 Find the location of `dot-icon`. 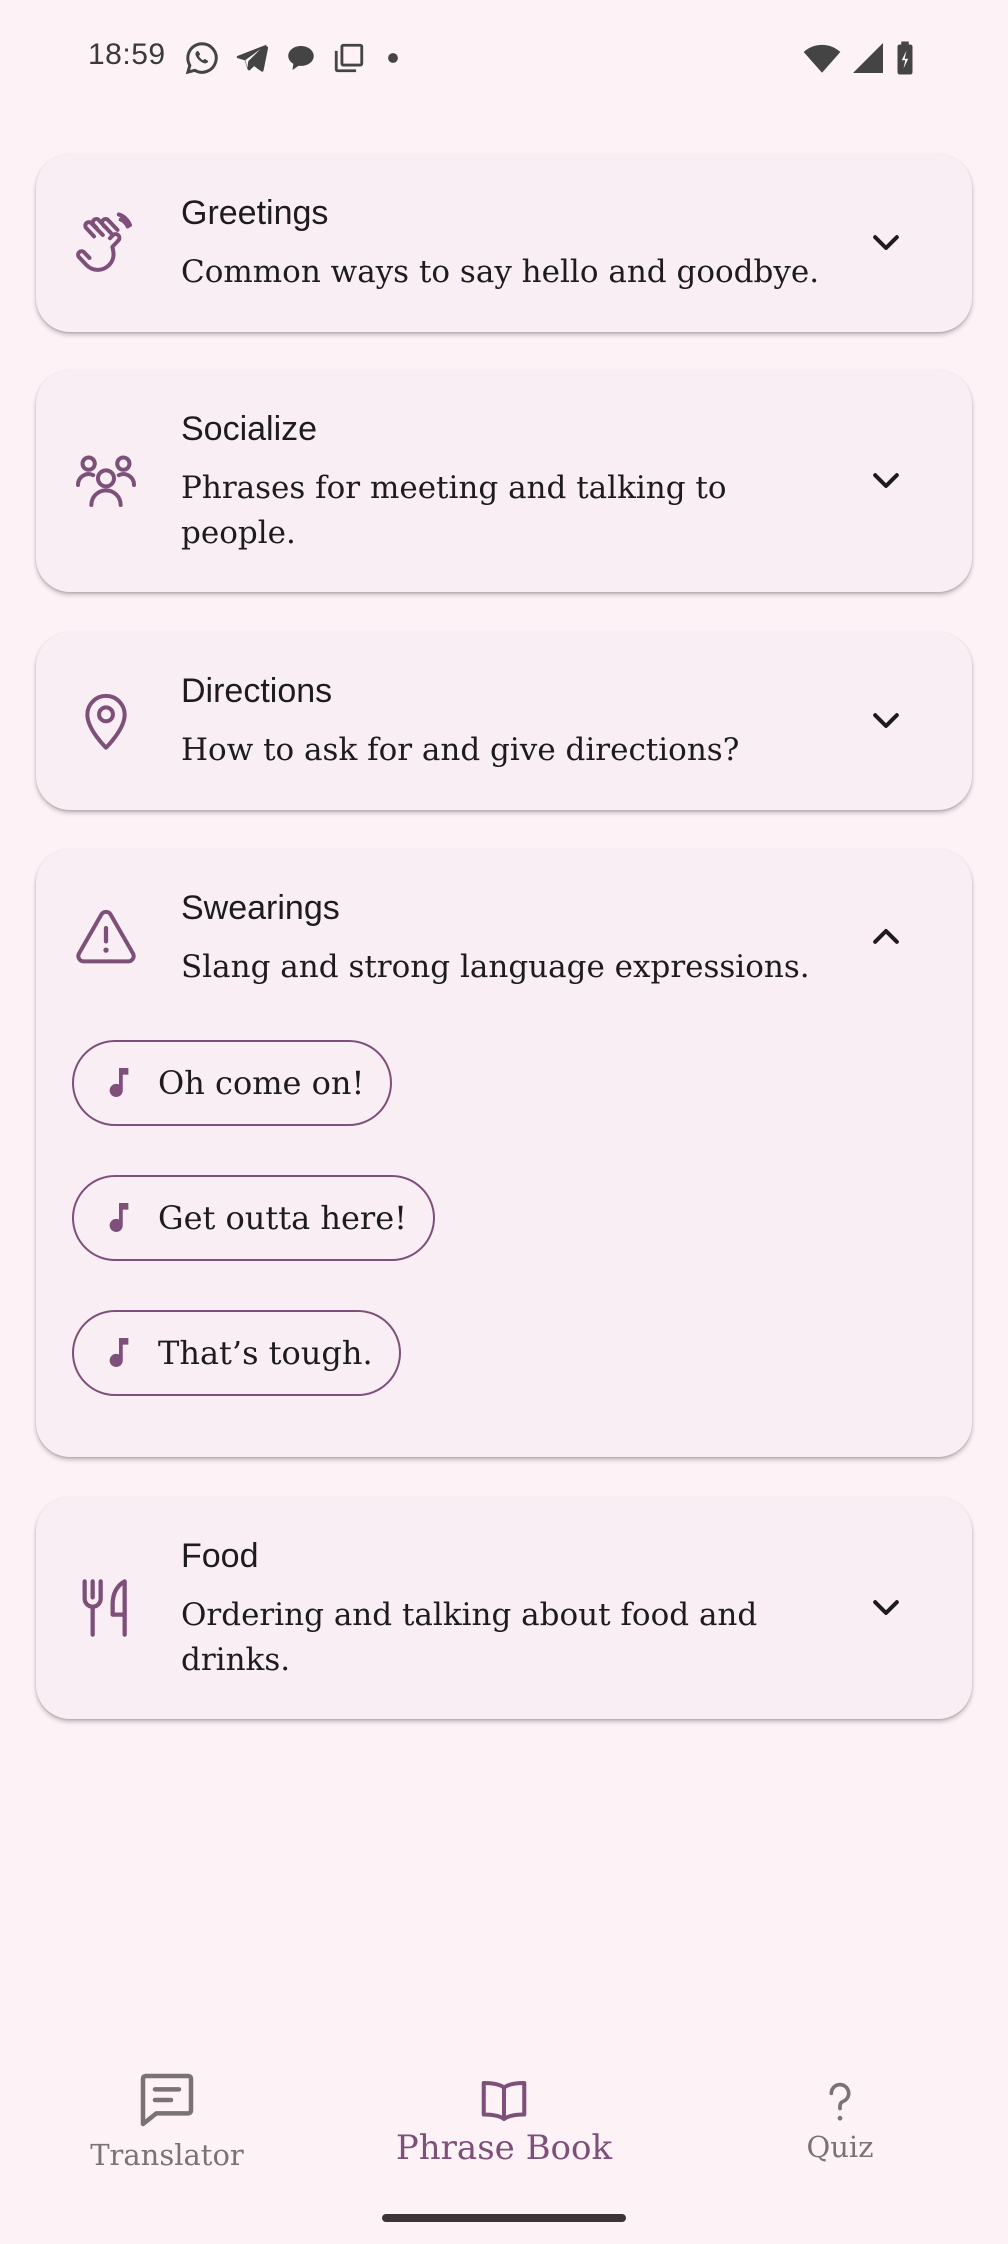

dot-icon is located at coordinates (393, 58).